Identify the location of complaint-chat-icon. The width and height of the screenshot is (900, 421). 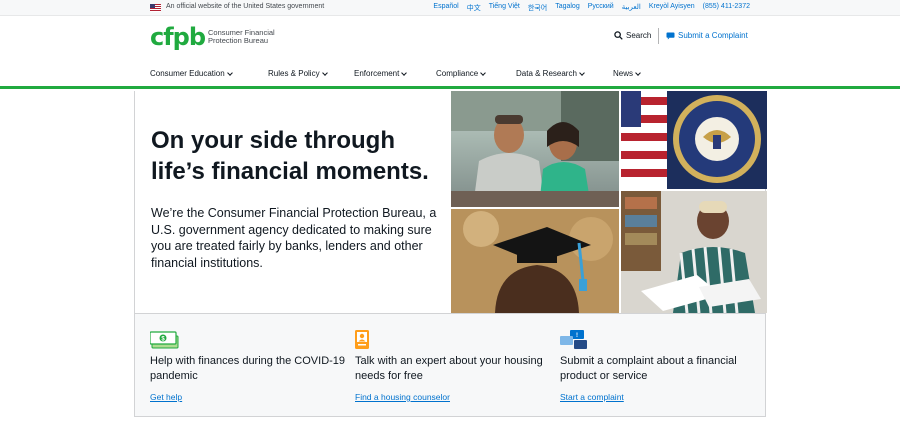
(670, 35).